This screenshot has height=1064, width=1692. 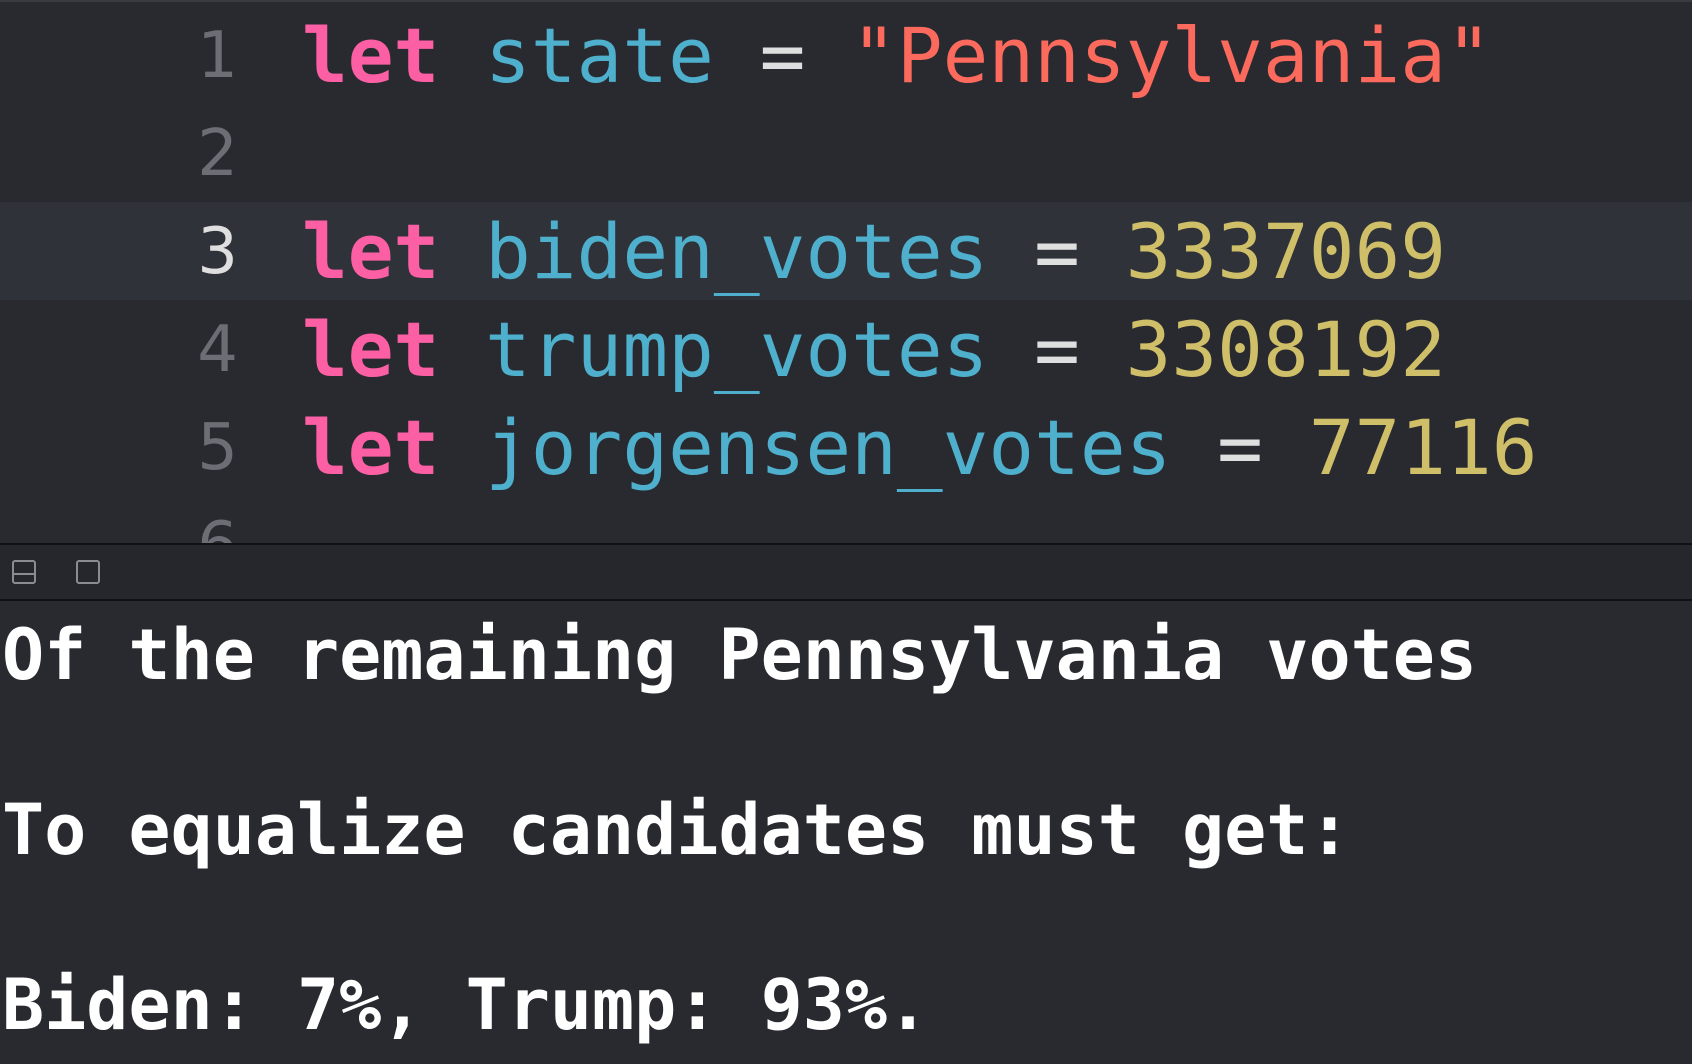 What do you see at coordinates (217, 252) in the screenshot?
I see `line-number: 3` at bounding box center [217, 252].